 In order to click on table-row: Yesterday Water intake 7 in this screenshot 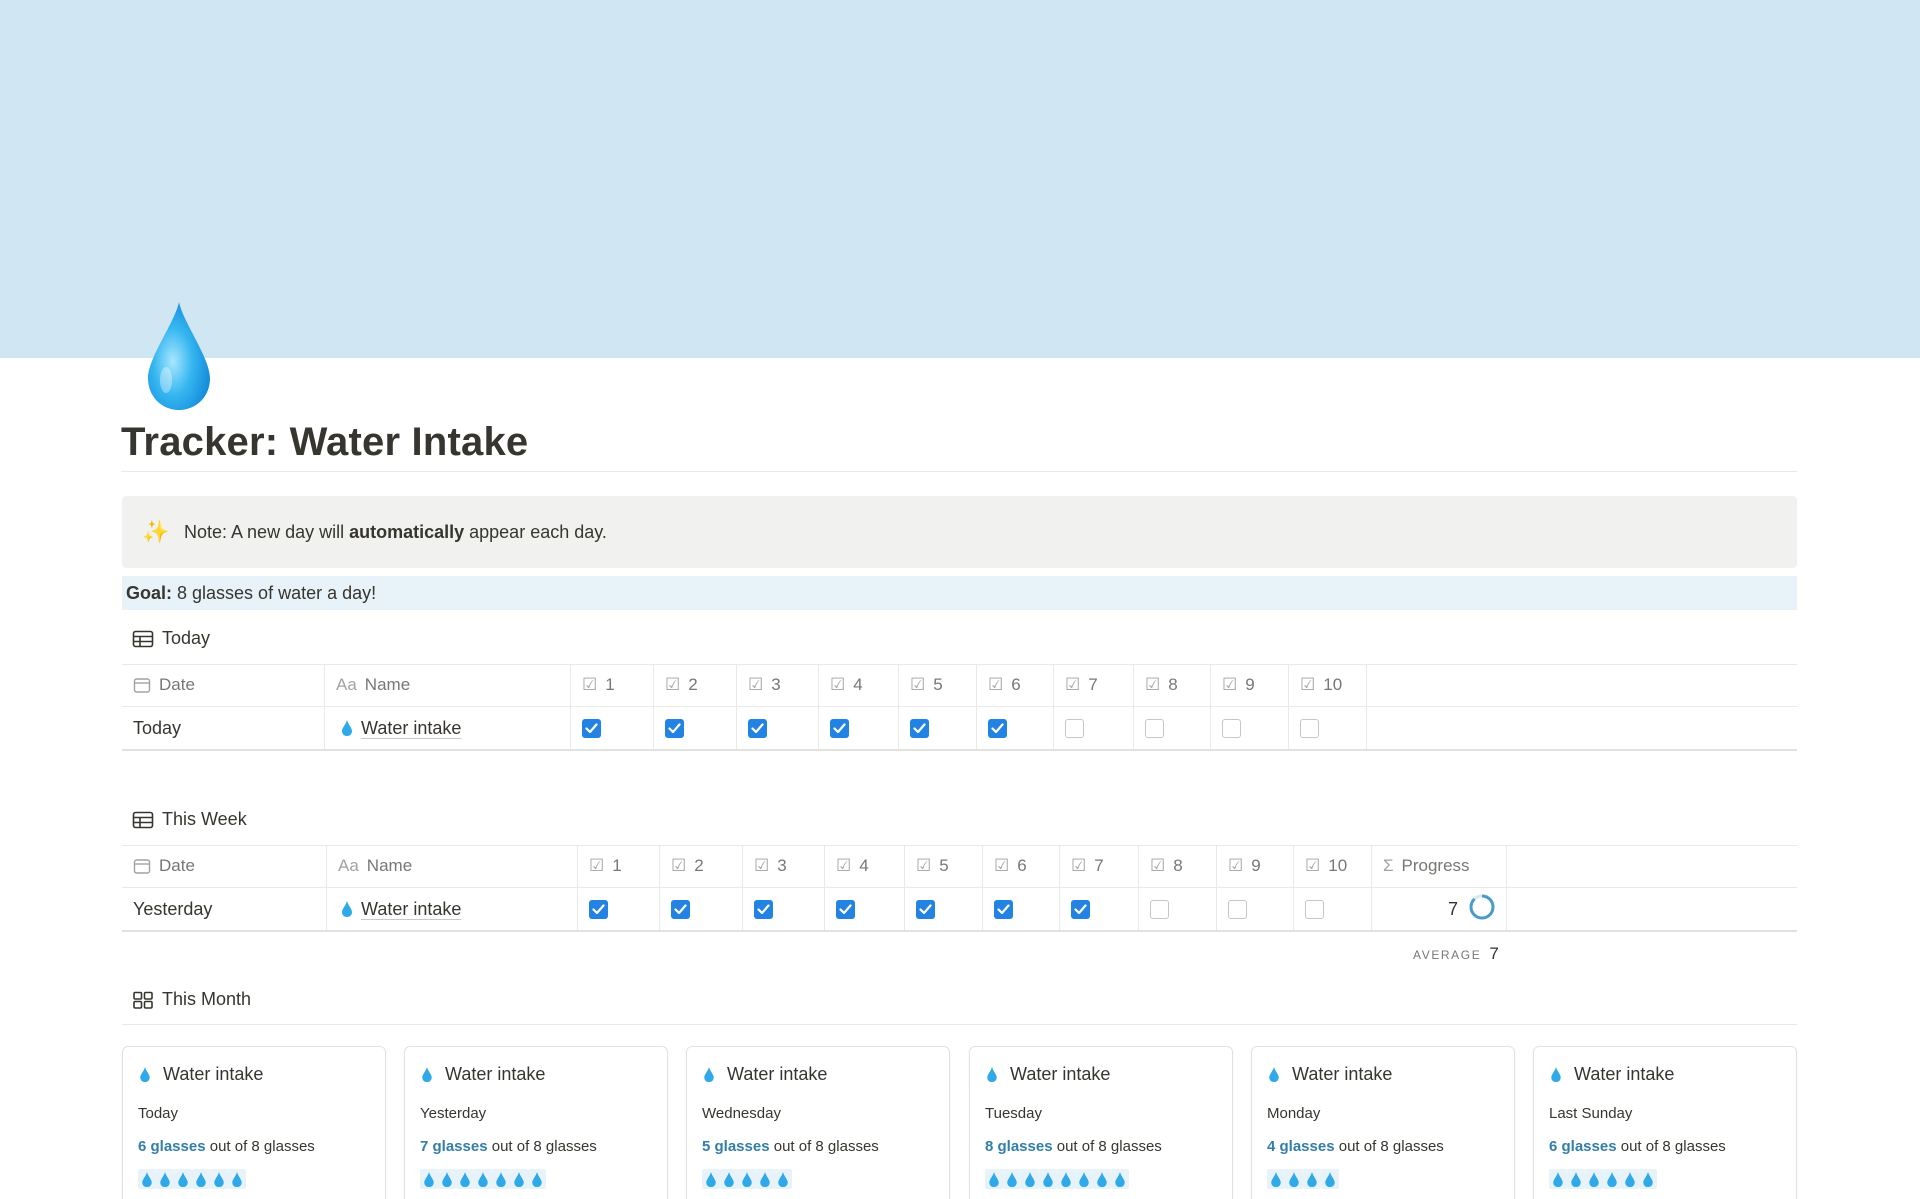, I will do `click(814, 909)`.